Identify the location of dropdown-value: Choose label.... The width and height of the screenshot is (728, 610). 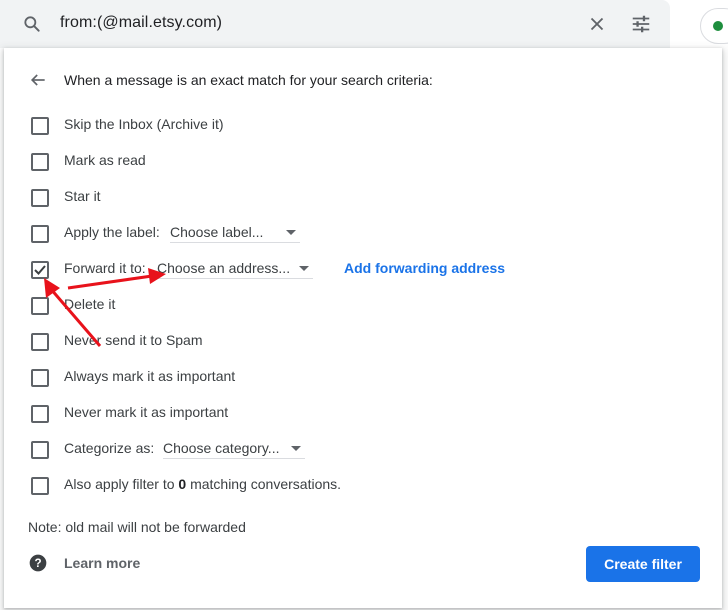
(217, 232).